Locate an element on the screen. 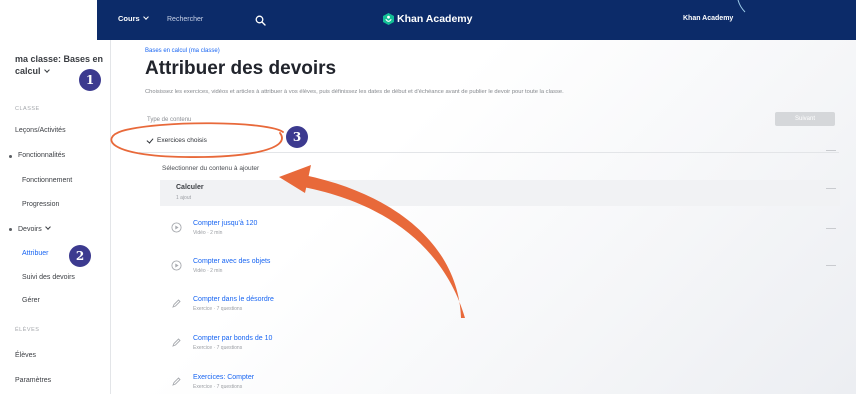  logo-text: Khan Academy is located at coordinates (435, 19).